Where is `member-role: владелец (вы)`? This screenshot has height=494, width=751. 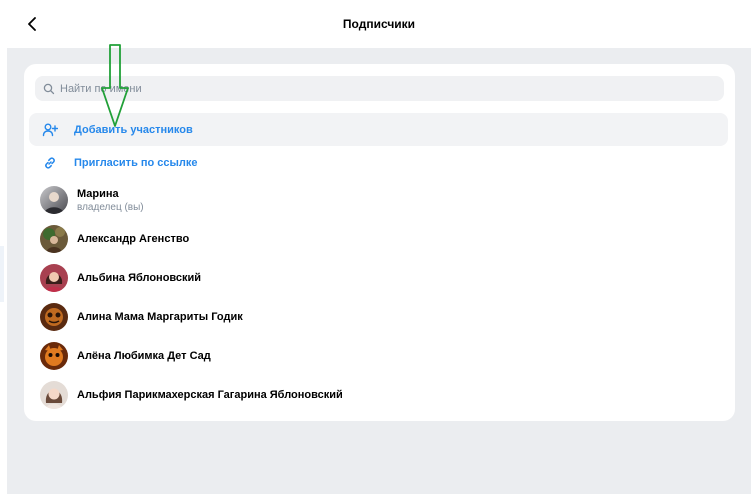
member-role: владелец (вы) is located at coordinates (110, 207).